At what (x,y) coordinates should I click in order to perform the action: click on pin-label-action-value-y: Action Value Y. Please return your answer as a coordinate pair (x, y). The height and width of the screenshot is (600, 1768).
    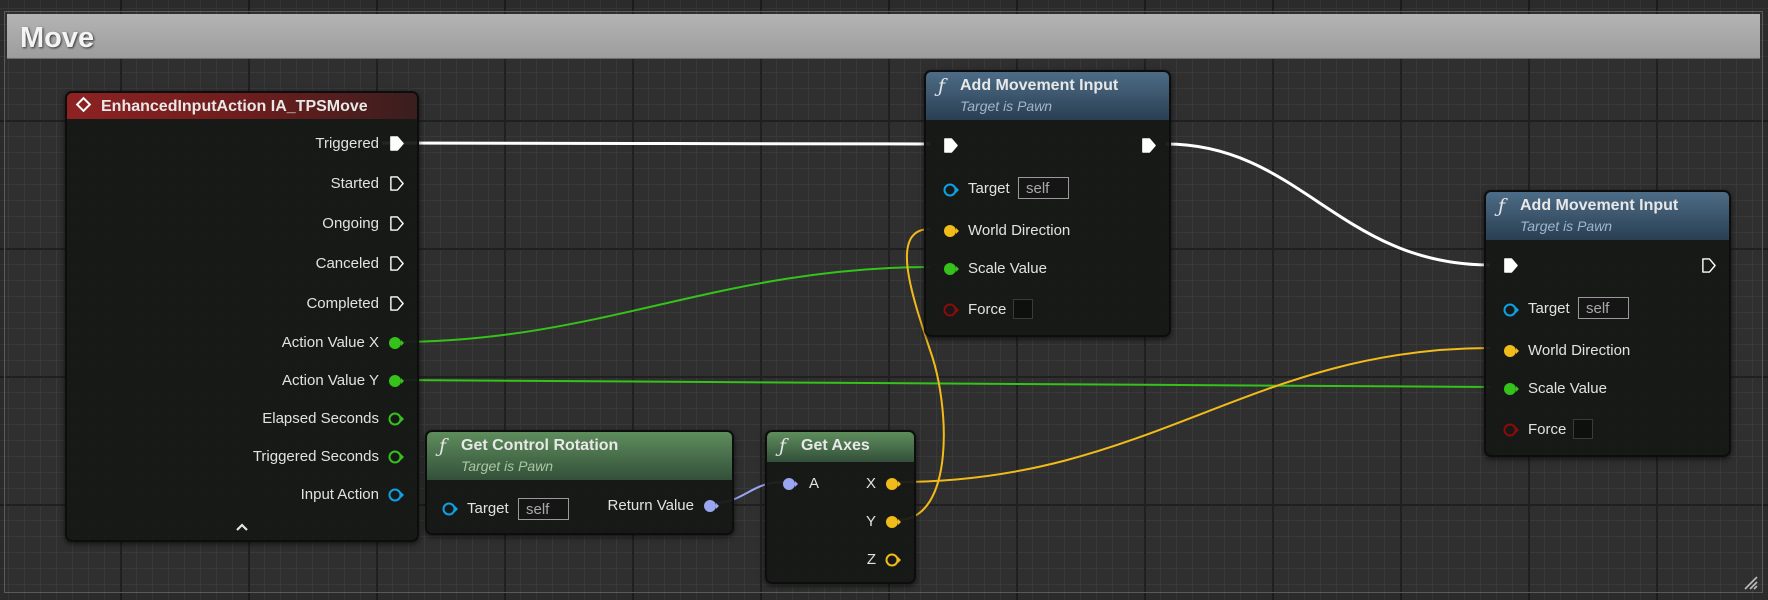
    Looking at the image, I should click on (330, 380).